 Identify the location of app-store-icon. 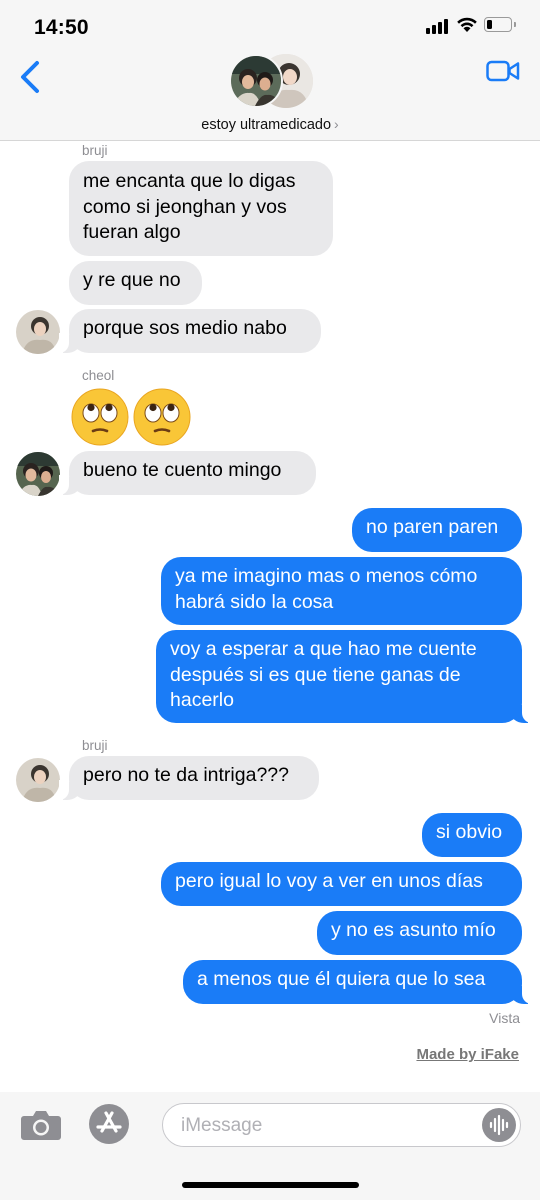
(109, 1124).